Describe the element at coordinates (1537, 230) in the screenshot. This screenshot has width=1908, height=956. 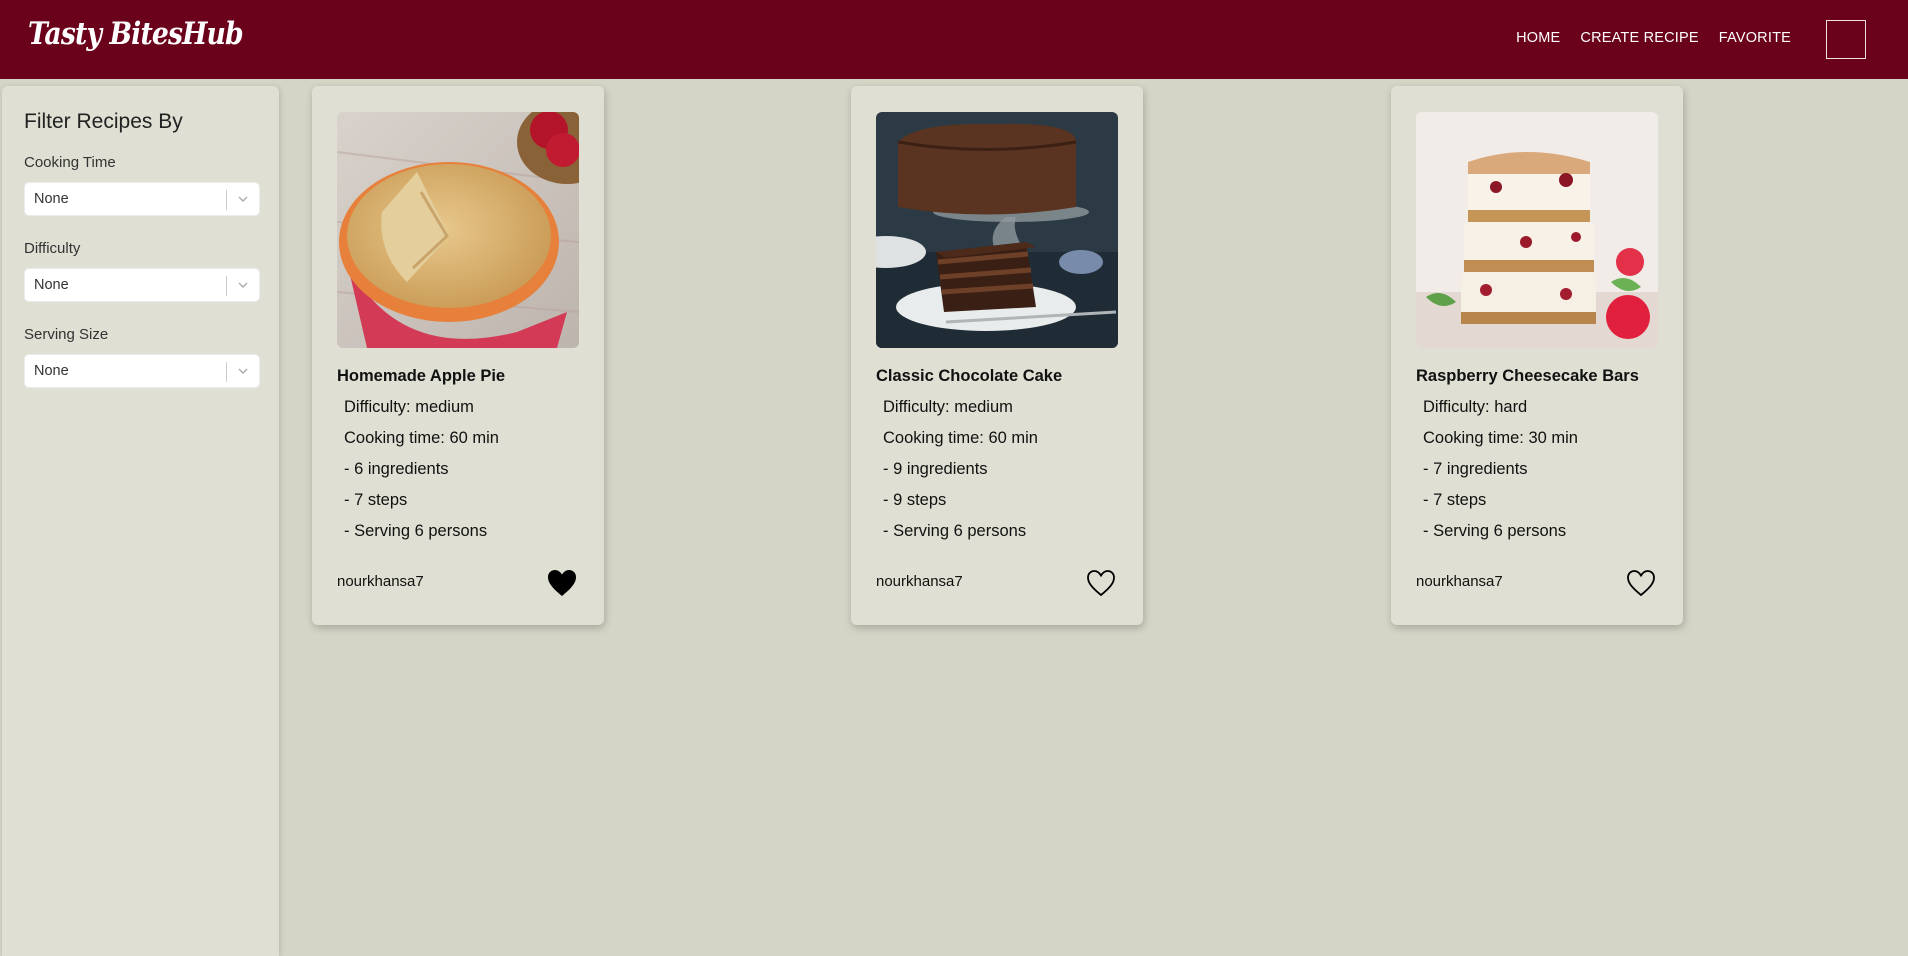
I see `cheesecake-photo` at that location.